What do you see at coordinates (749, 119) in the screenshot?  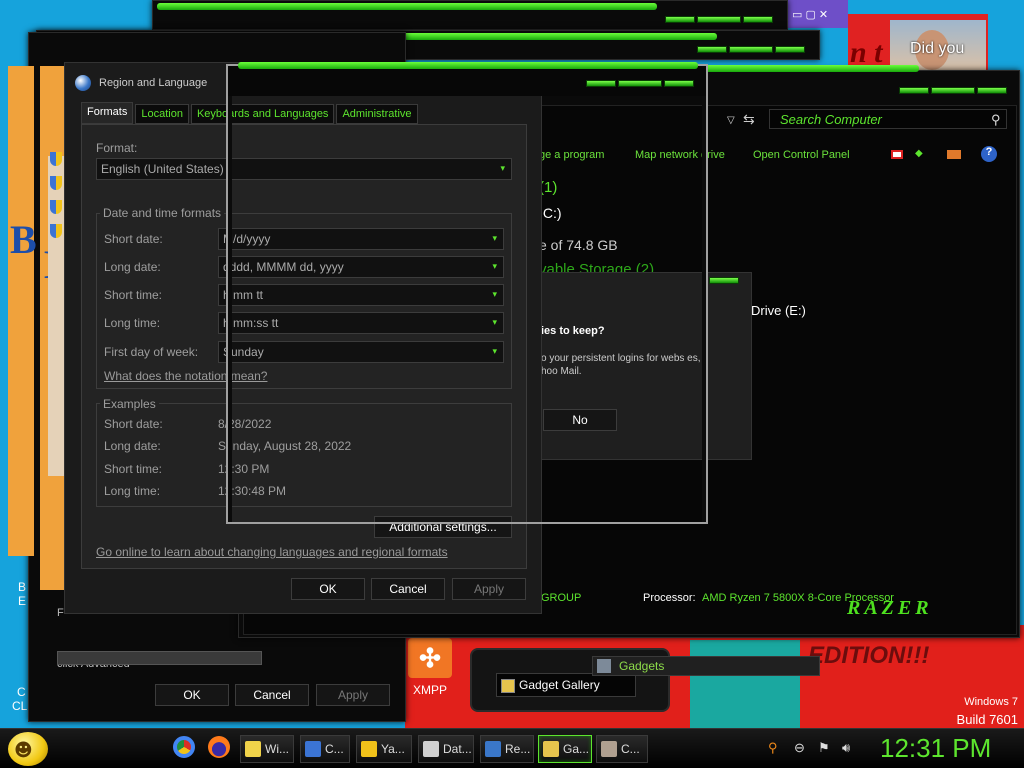 I see `refresh-icon: ⇆` at bounding box center [749, 119].